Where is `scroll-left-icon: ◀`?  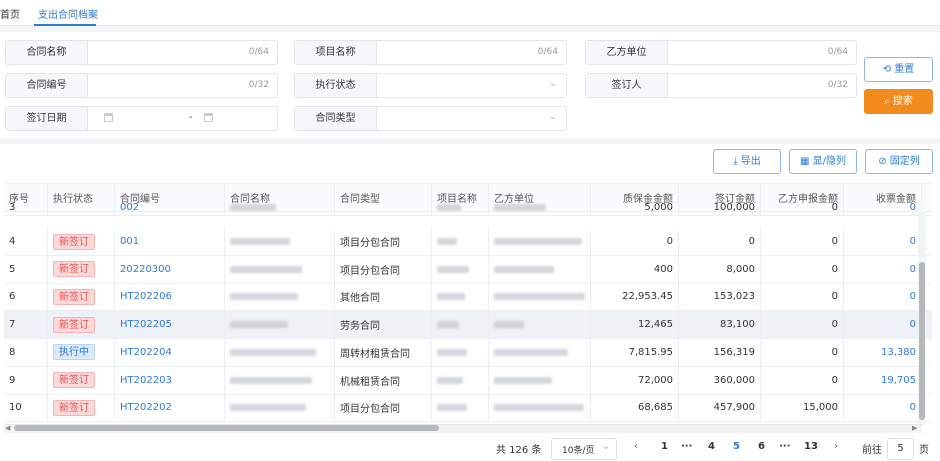 scroll-left-icon: ◀ is located at coordinates (7, 428).